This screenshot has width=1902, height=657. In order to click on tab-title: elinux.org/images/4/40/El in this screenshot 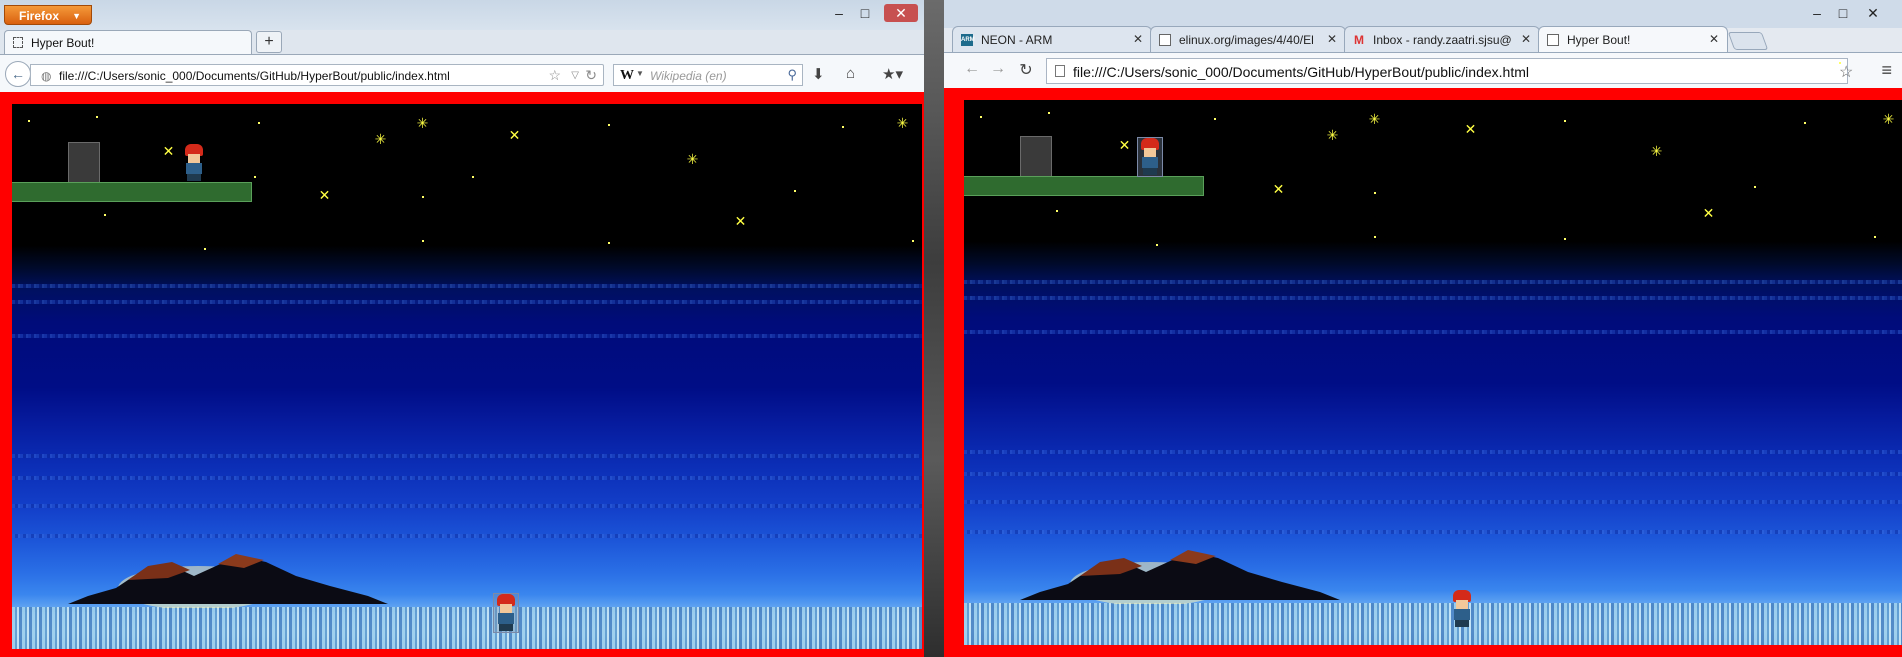, I will do `click(1246, 40)`.